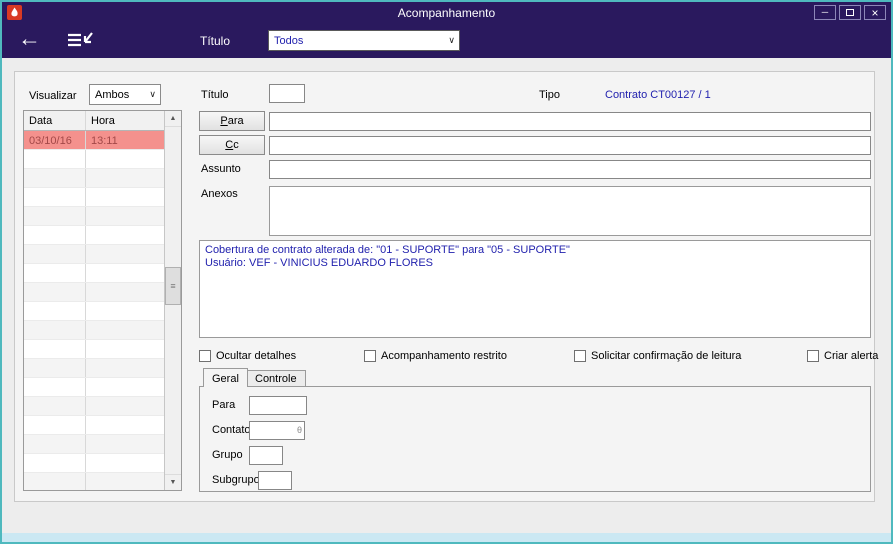  I want to click on anexos-label: Anexos, so click(219, 194).